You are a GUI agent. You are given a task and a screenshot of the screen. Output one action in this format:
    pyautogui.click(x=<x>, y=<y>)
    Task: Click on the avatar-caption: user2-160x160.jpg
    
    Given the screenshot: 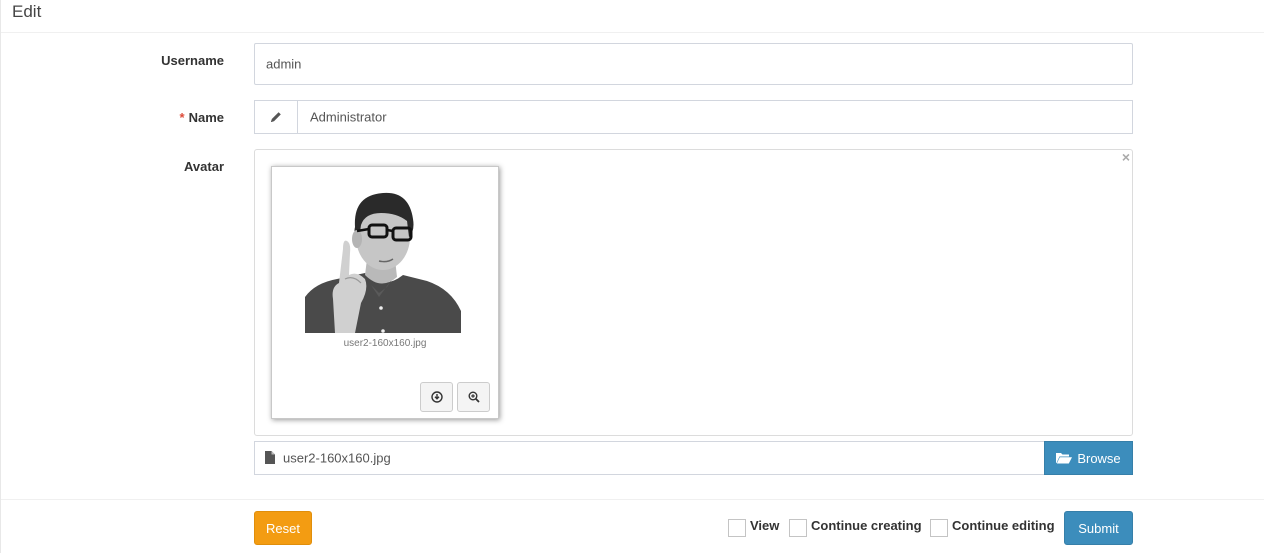 What is the action you would take?
    pyautogui.click(x=385, y=343)
    